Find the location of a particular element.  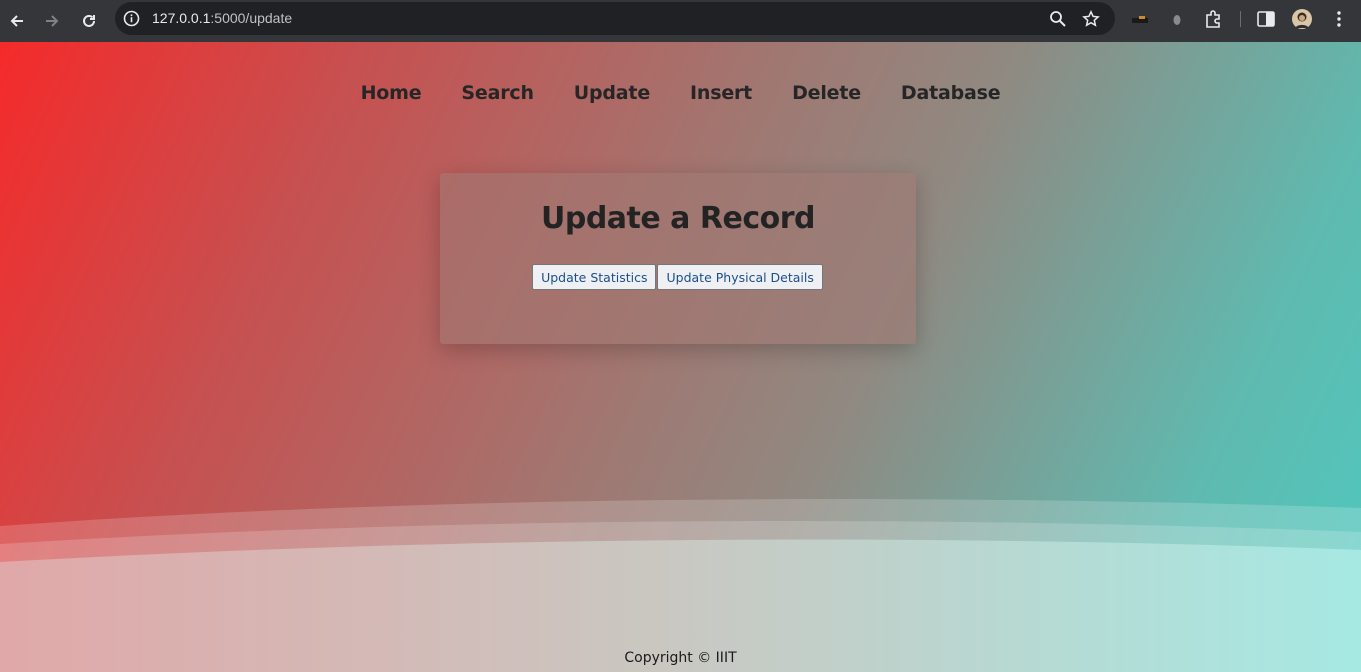

extensions-puzzle-icon is located at coordinates (1213, 19).